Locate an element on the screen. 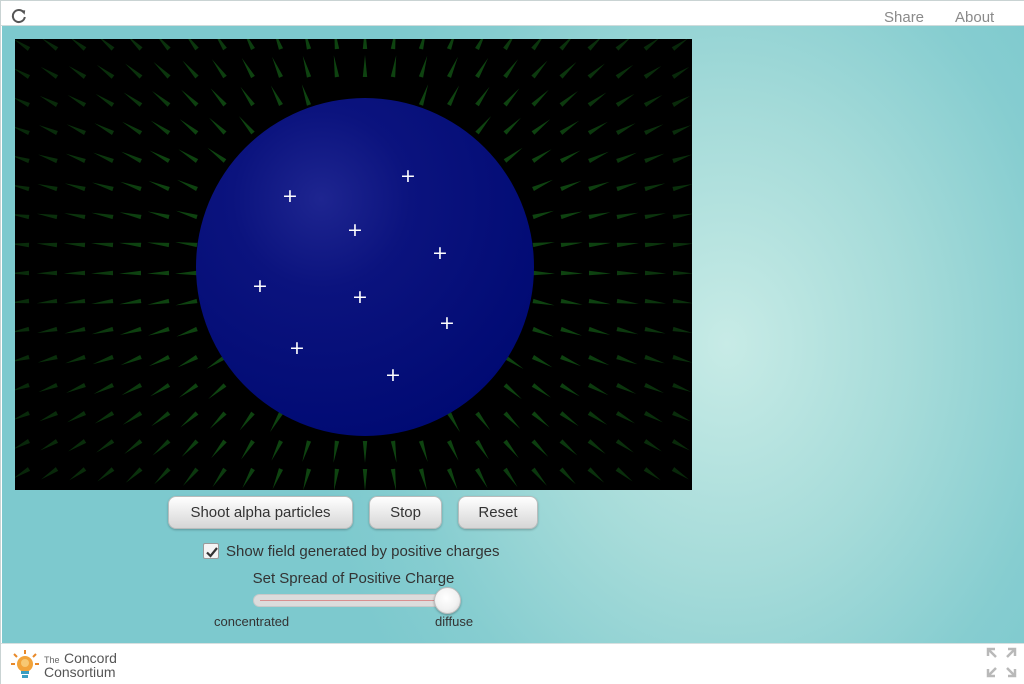 The width and height of the screenshot is (1024, 684). fullscreen-icon is located at coordinates (1001, 662).